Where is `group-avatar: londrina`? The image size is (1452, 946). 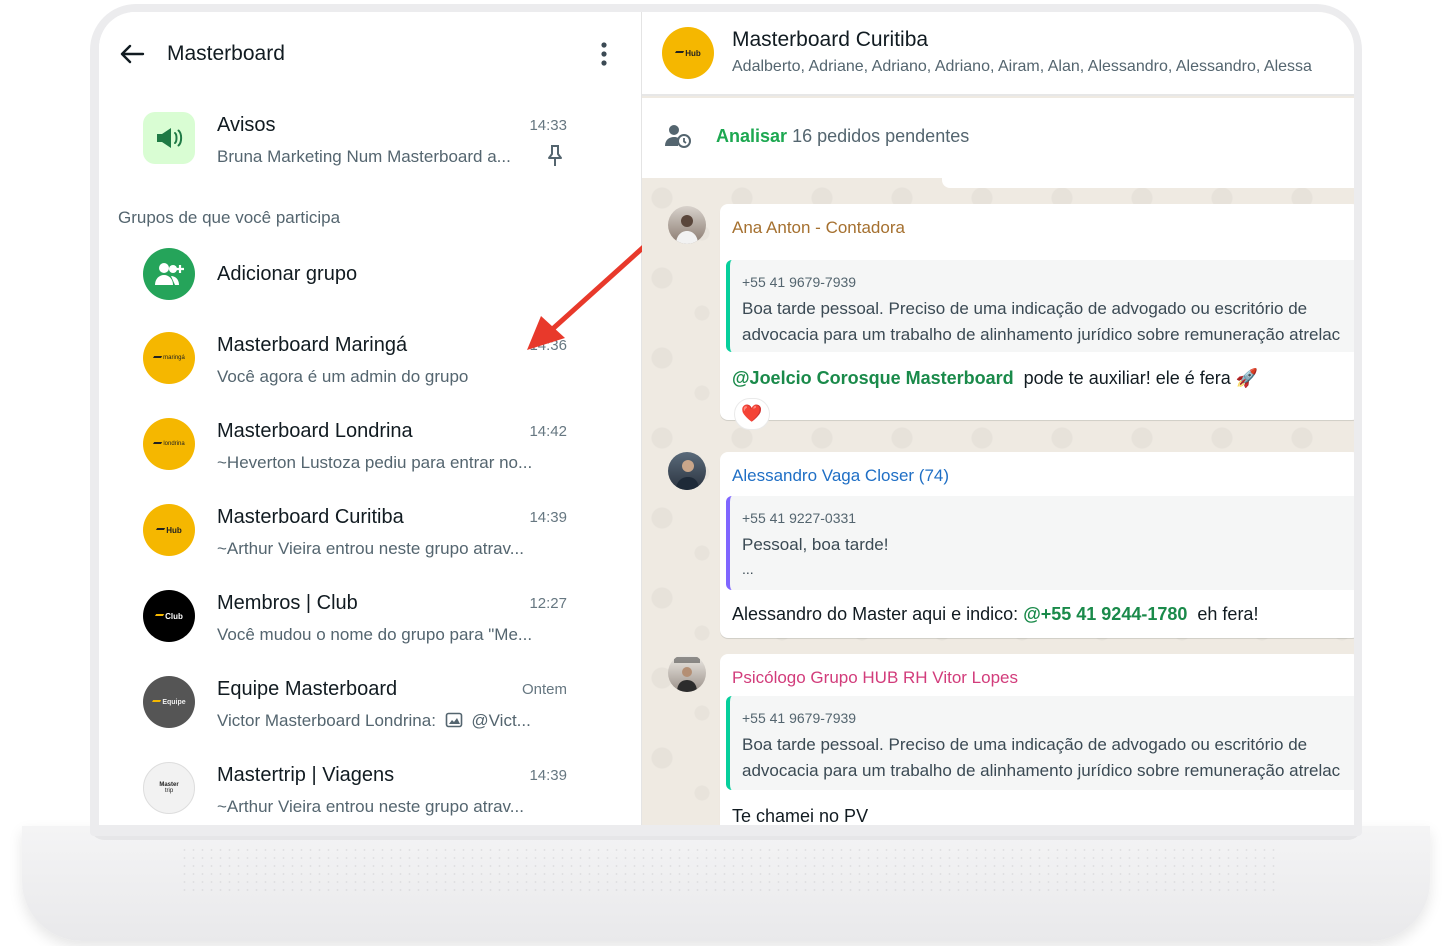 group-avatar: londrina is located at coordinates (169, 444).